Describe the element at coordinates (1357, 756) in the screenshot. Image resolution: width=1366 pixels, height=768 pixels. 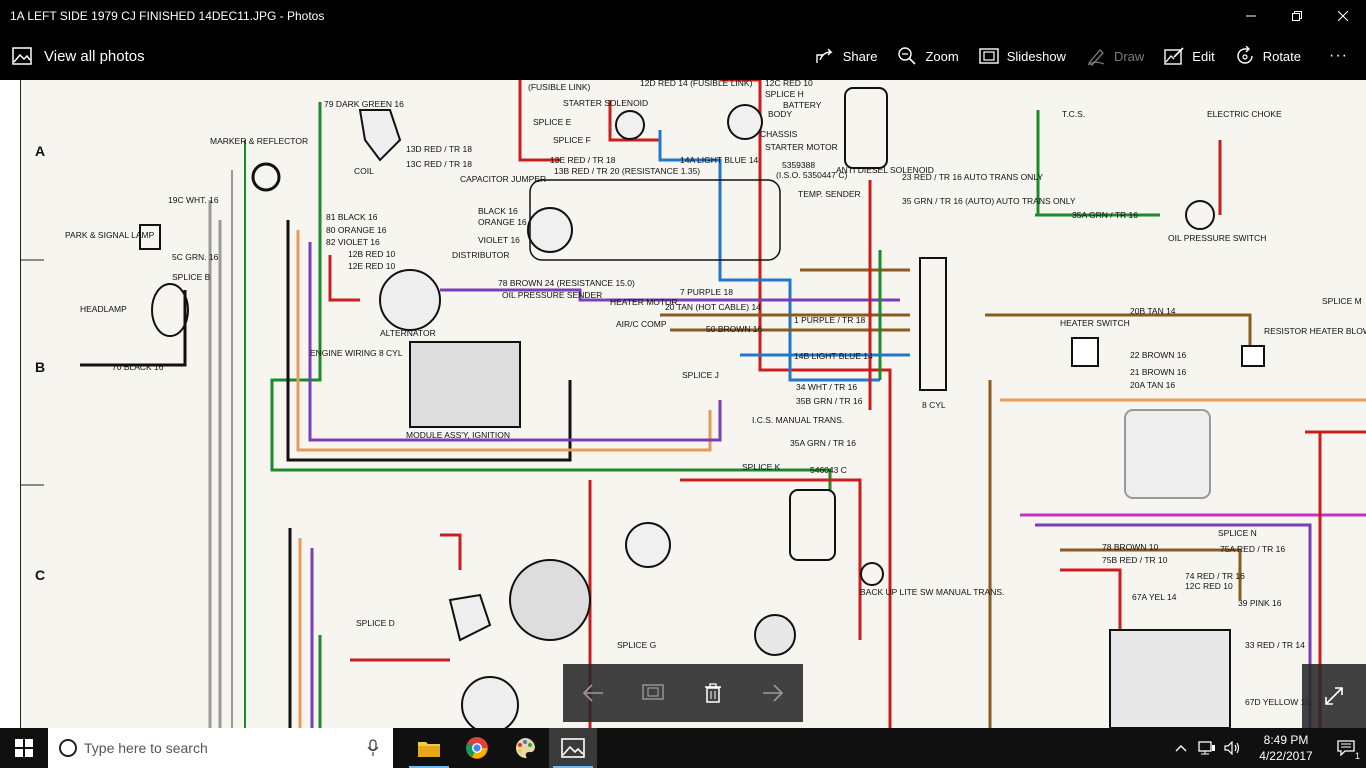
I see `notification-count: 1` at that location.